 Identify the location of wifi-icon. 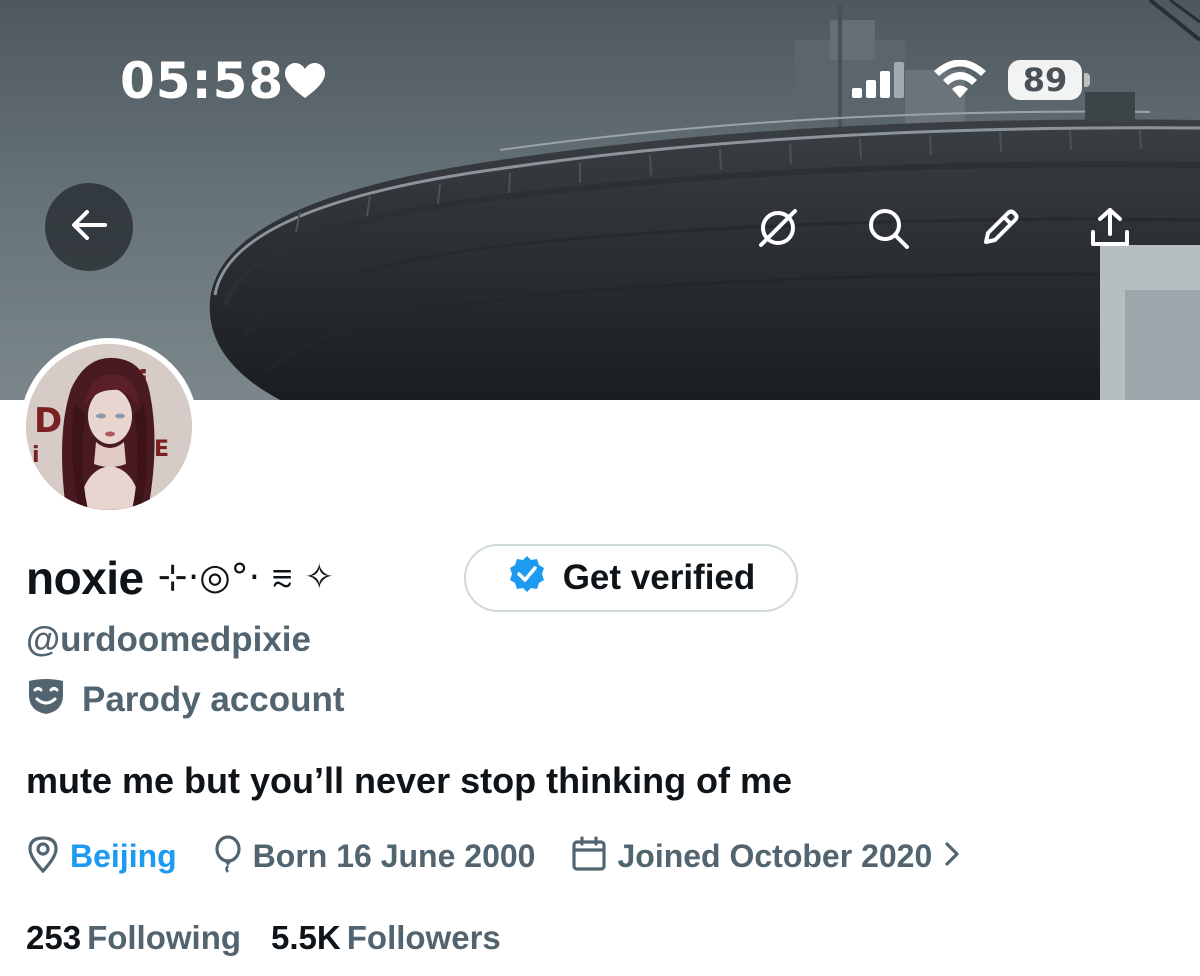
(960, 82).